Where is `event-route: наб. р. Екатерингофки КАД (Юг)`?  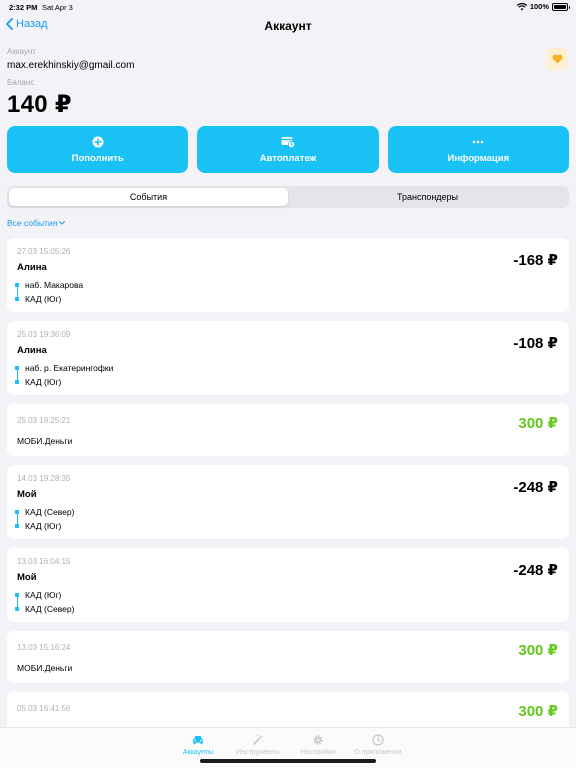 event-route: наб. р. Екатерингофки КАД (Юг) is located at coordinates (64, 375).